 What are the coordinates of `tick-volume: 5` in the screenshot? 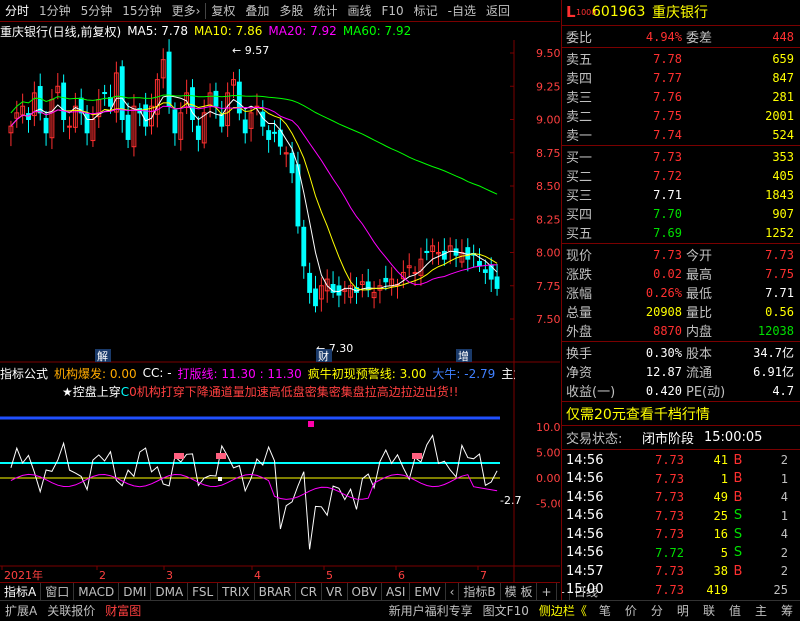 It's located at (724, 552).